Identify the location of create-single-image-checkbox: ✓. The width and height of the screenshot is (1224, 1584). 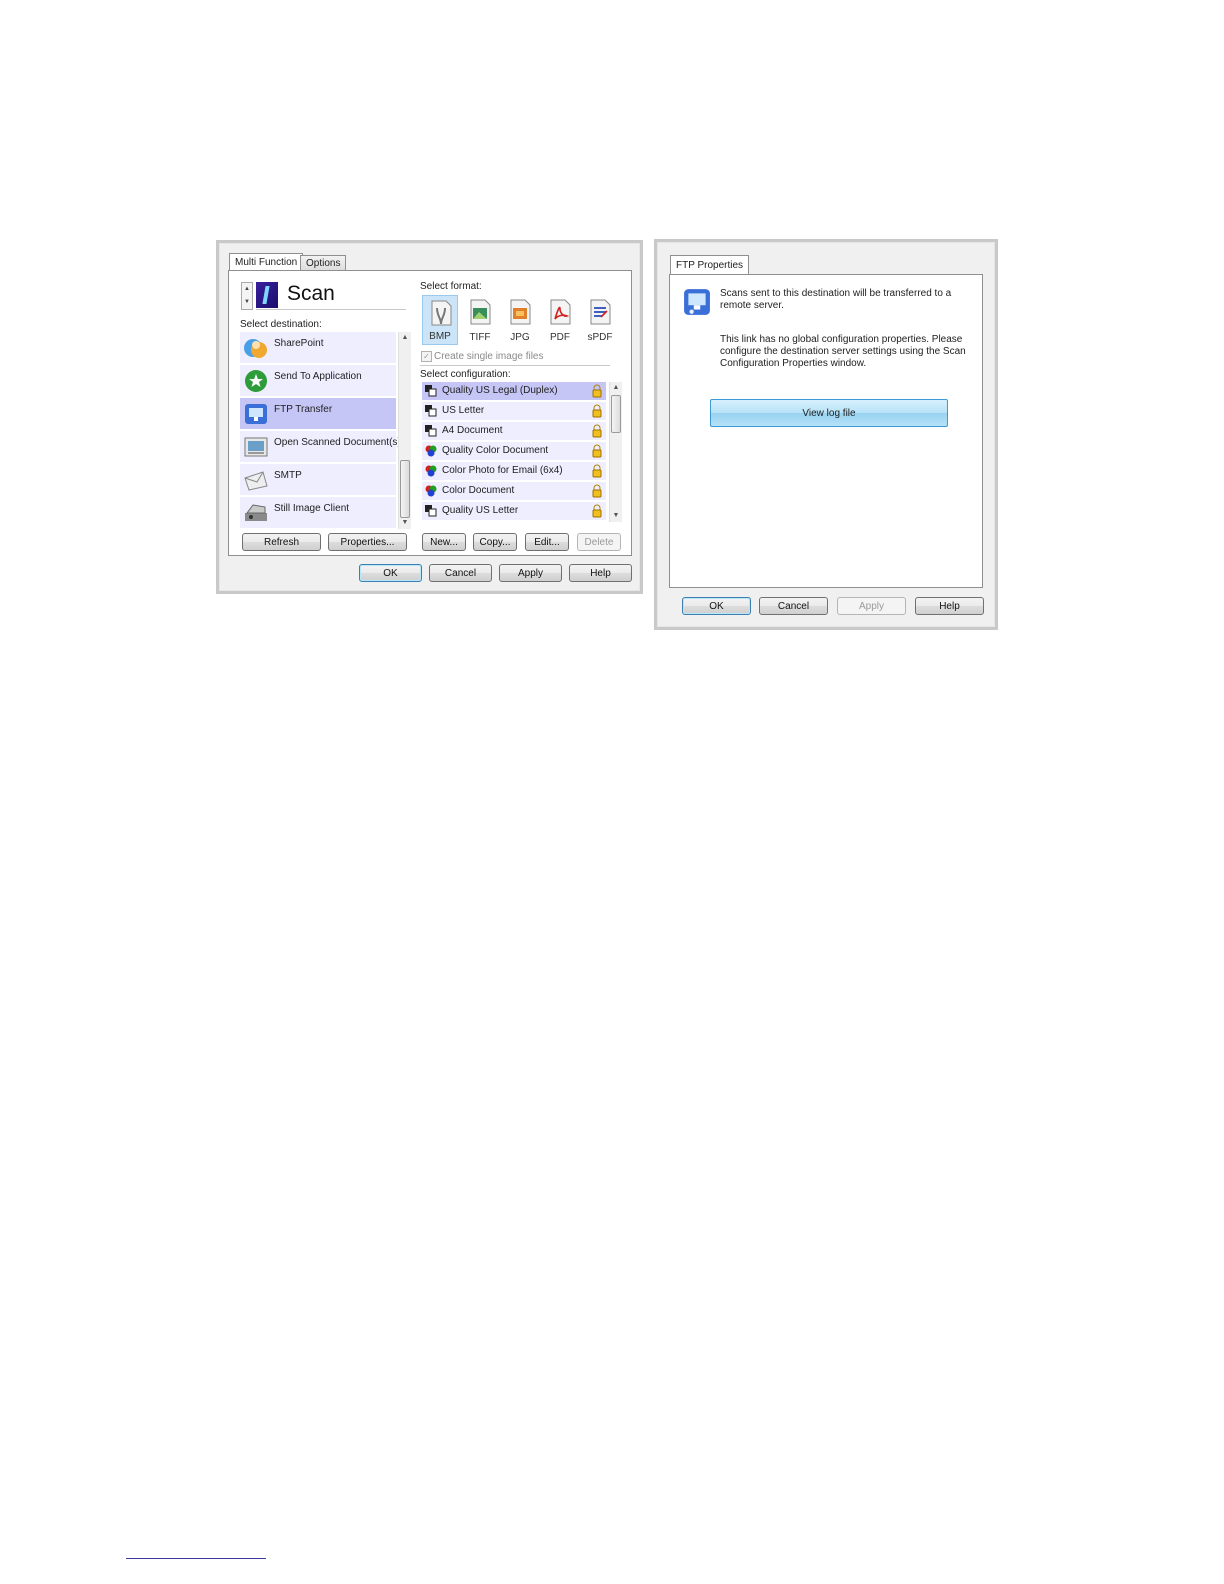
(426, 356).